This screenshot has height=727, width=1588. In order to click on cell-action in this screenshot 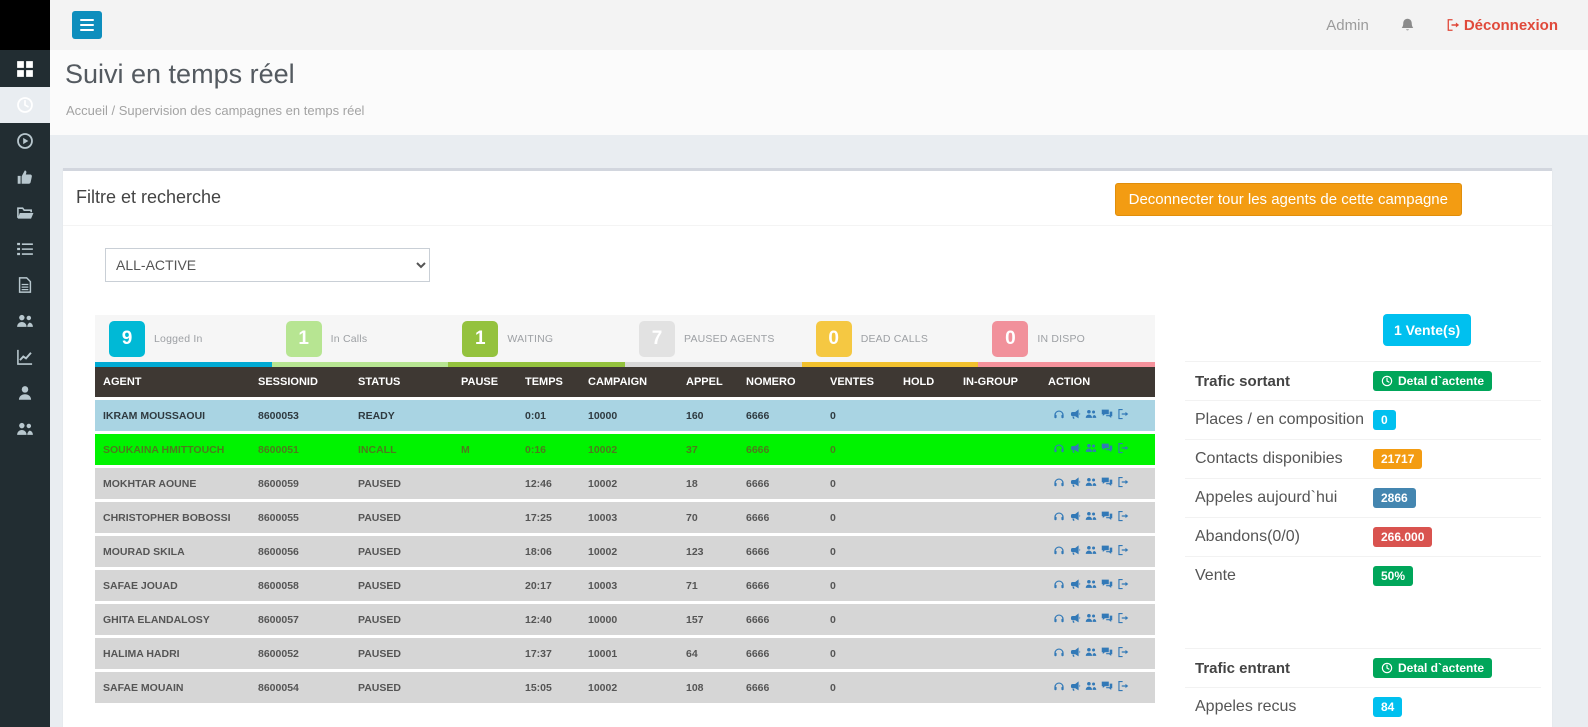, I will do `click(1097, 619)`.